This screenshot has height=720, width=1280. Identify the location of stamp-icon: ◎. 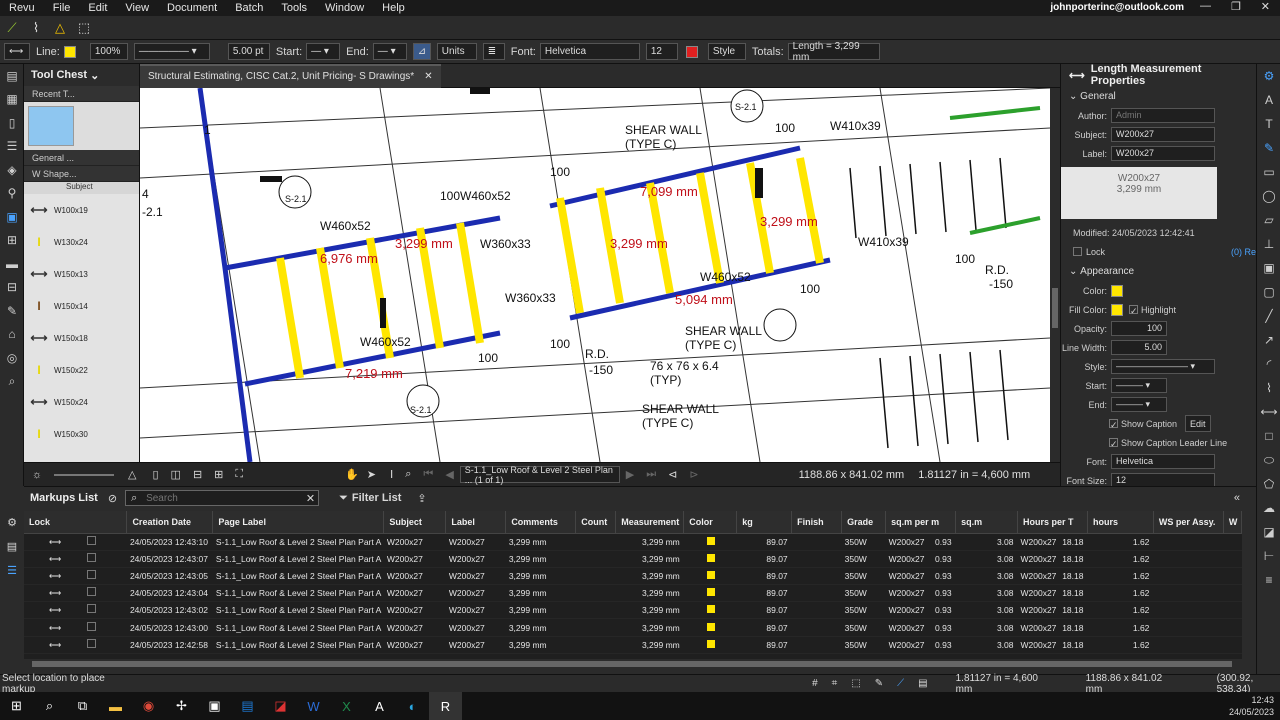
(12, 358).